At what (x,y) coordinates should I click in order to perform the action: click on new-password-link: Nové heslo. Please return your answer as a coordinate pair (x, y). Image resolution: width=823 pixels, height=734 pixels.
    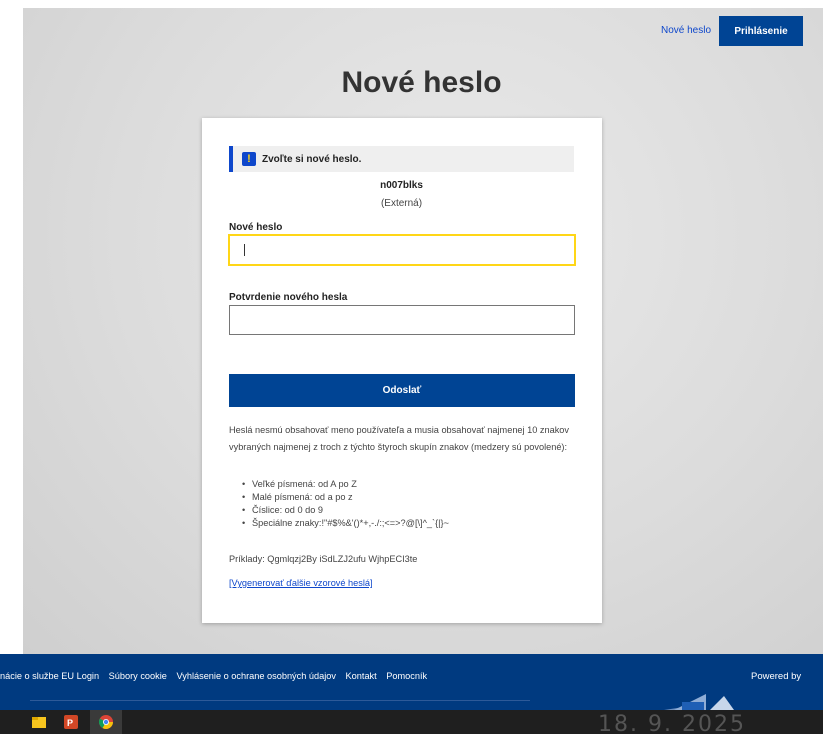
    Looking at the image, I should click on (686, 30).